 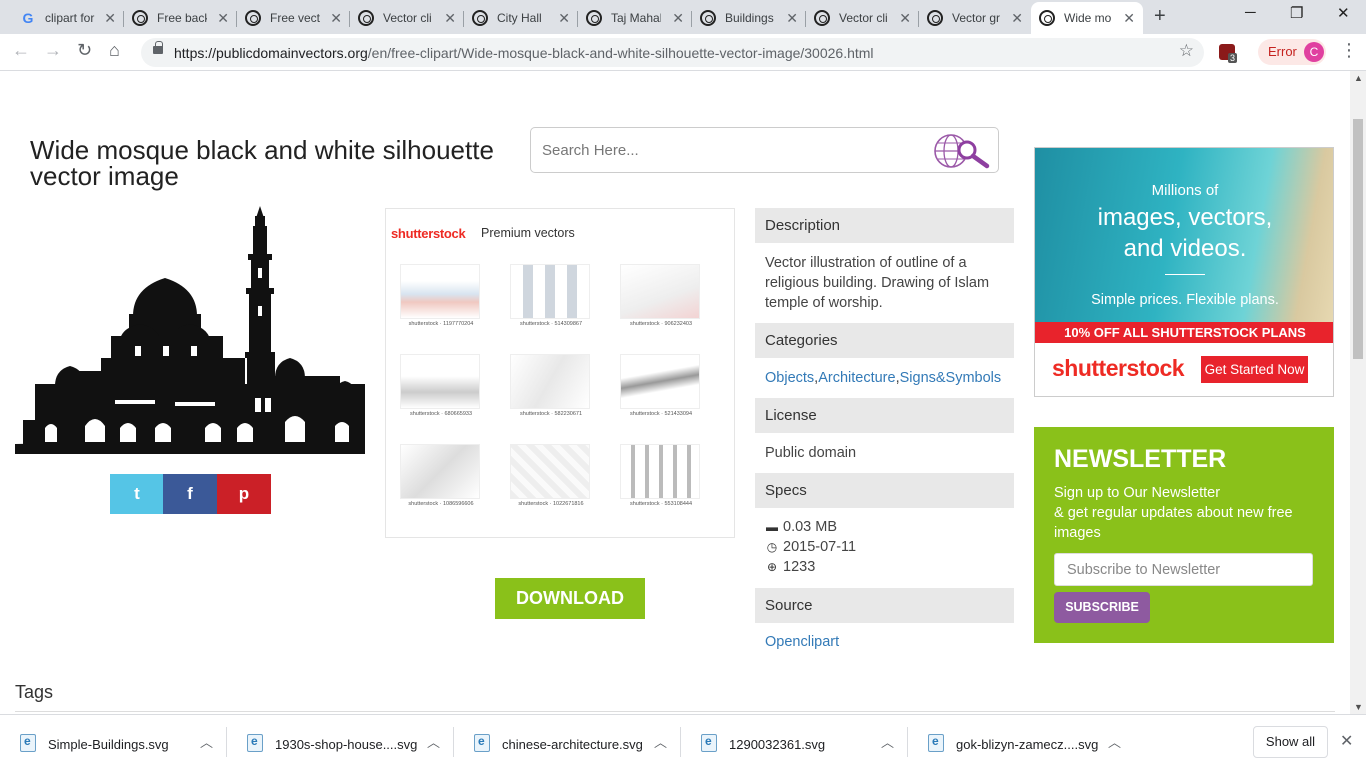 I want to click on scroll-up-icon: ▲, so click(x=1358, y=78).